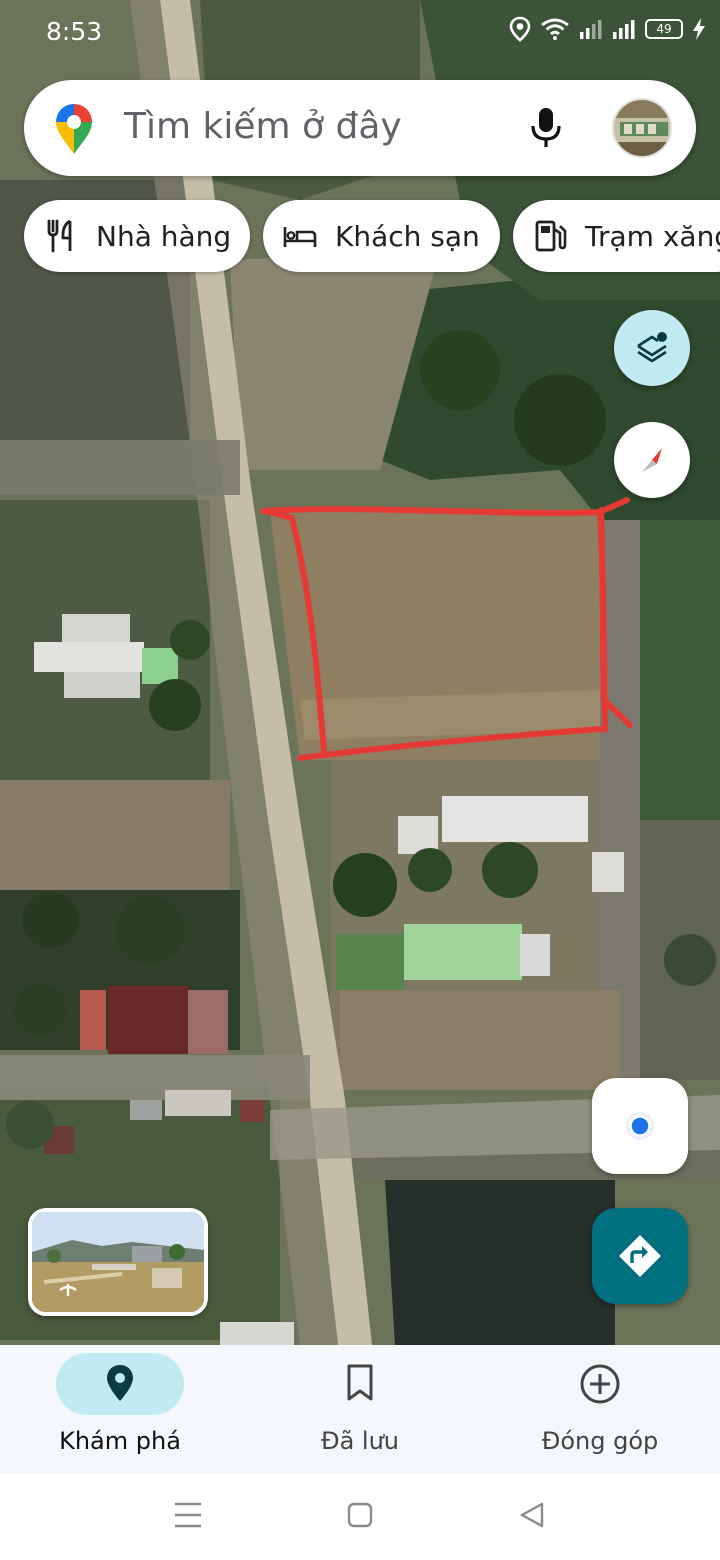 This screenshot has width=720, height=1560. What do you see at coordinates (699, 29) in the screenshot?
I see `charging-icon` at bounding box center [699, 29].